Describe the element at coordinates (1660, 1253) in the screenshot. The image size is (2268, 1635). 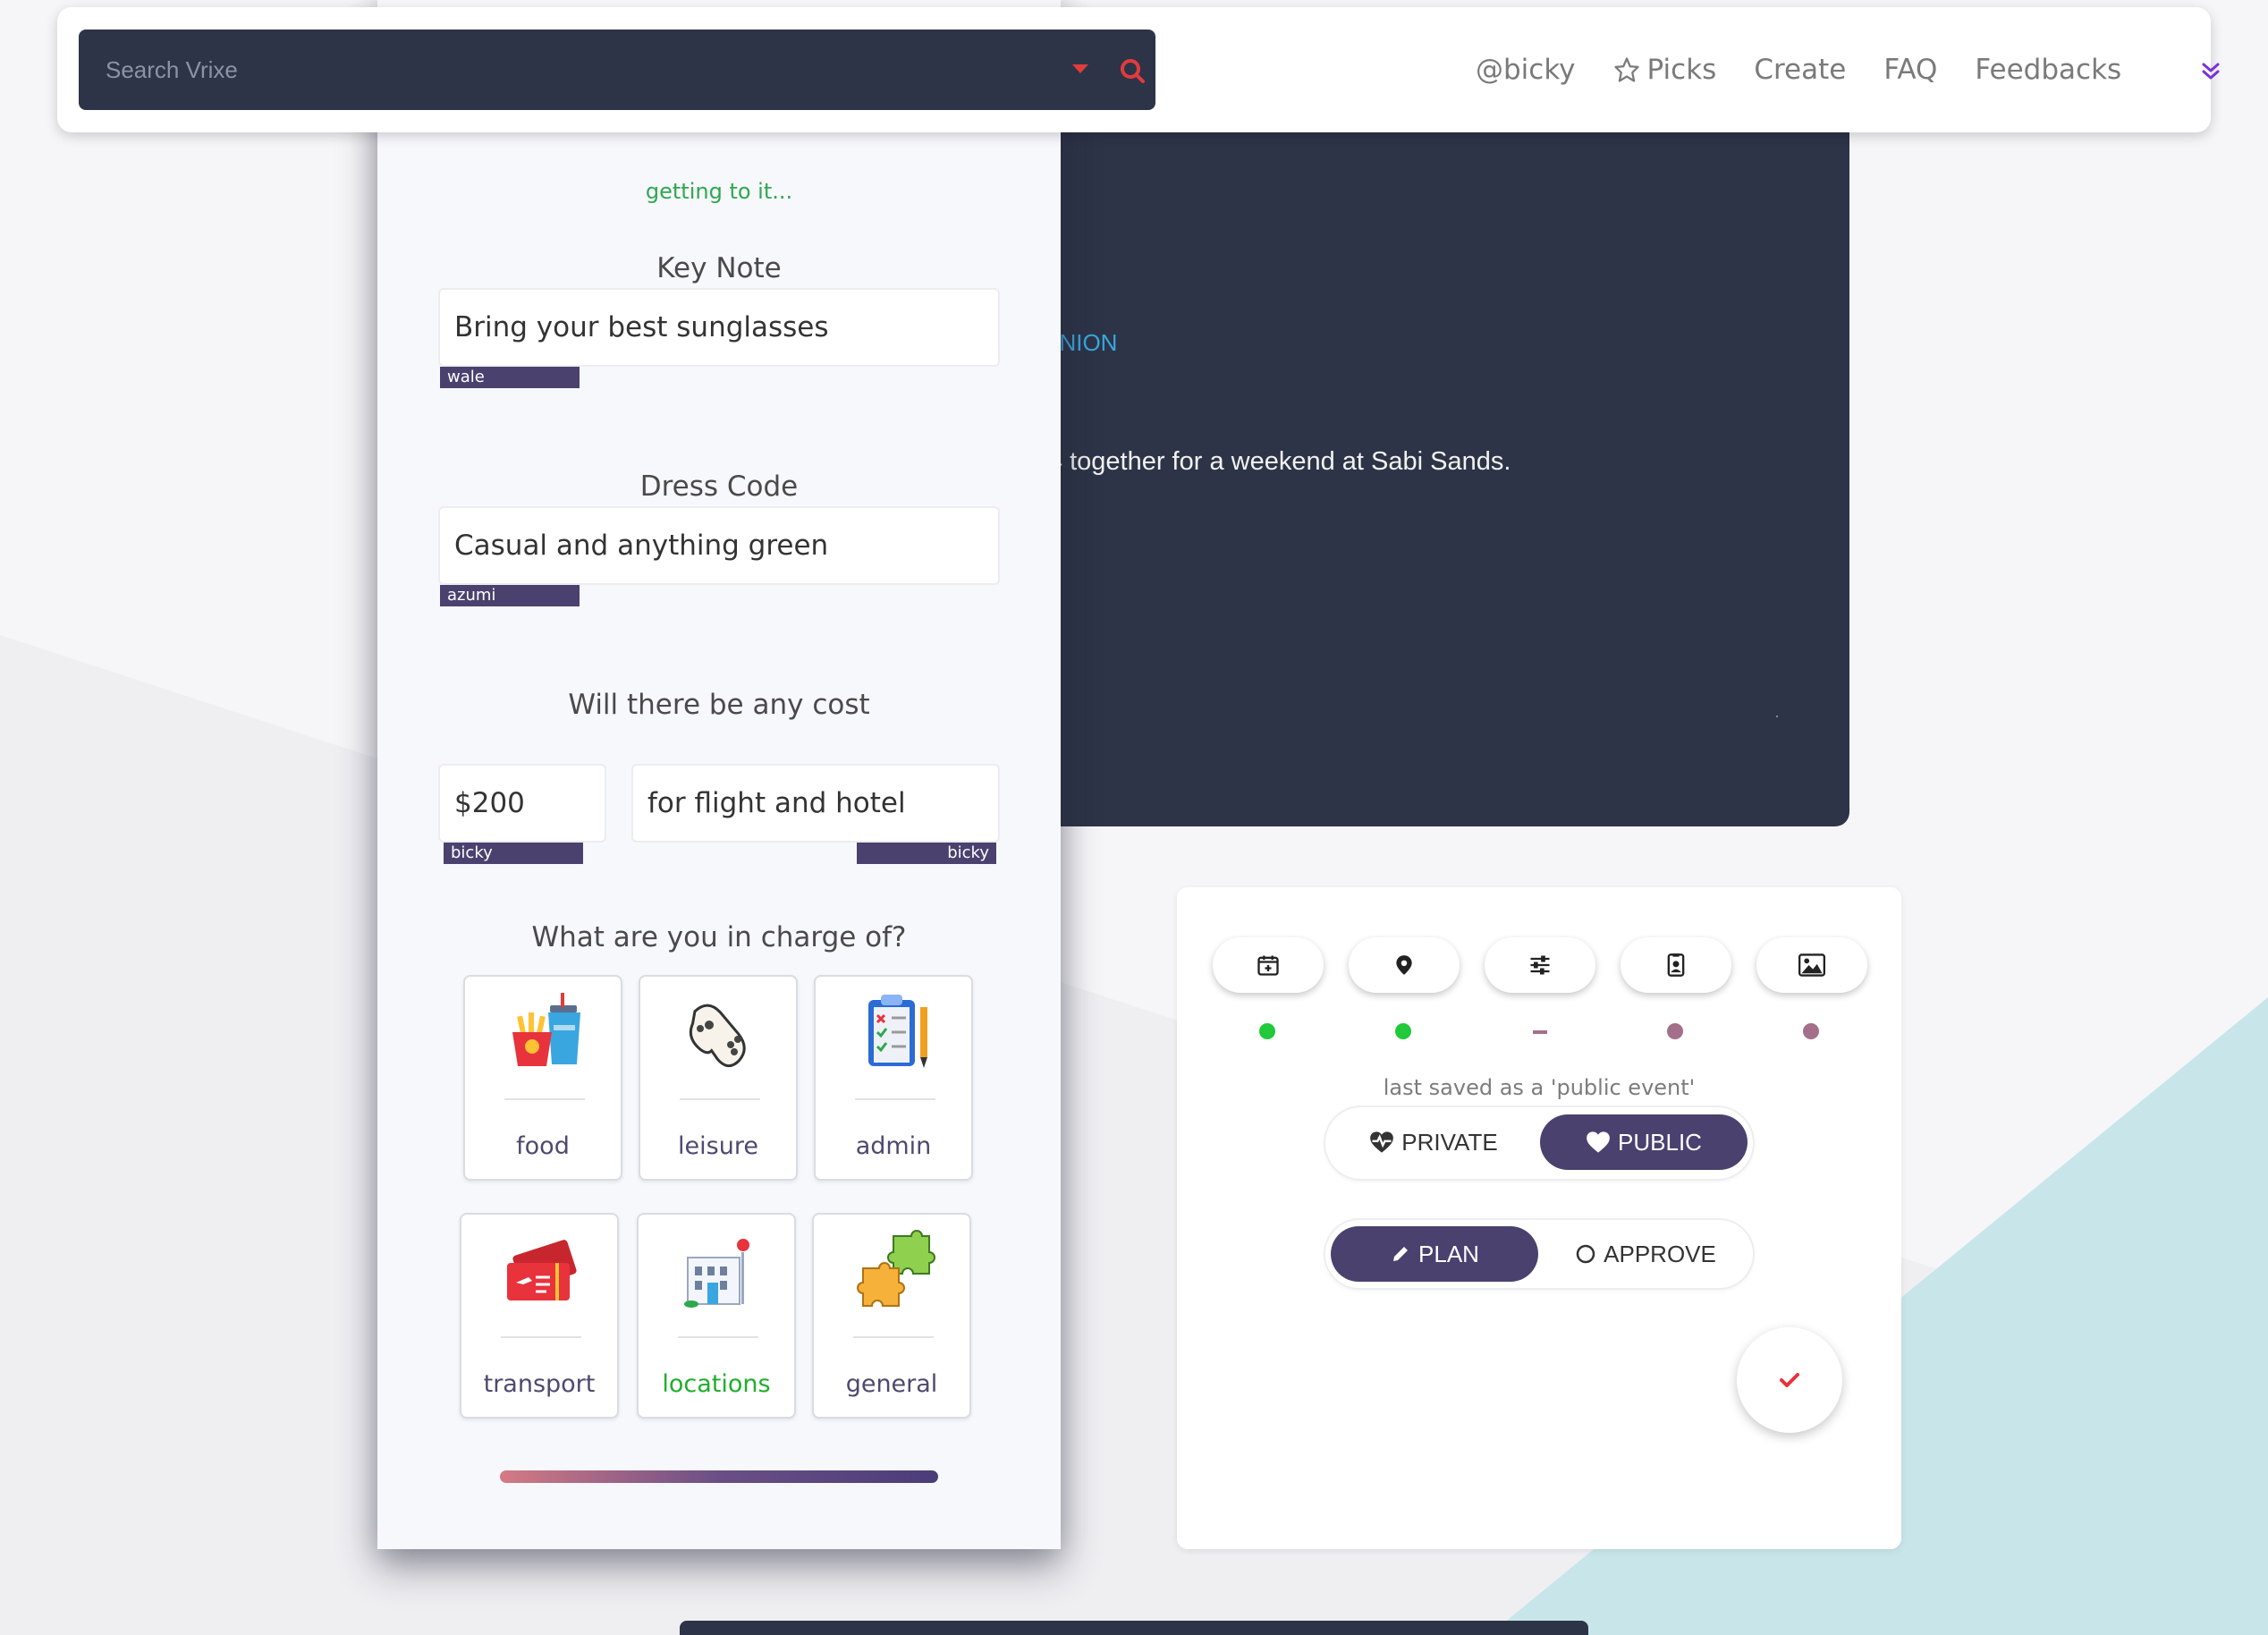
I see `approve-label: APPROVE` at that location.